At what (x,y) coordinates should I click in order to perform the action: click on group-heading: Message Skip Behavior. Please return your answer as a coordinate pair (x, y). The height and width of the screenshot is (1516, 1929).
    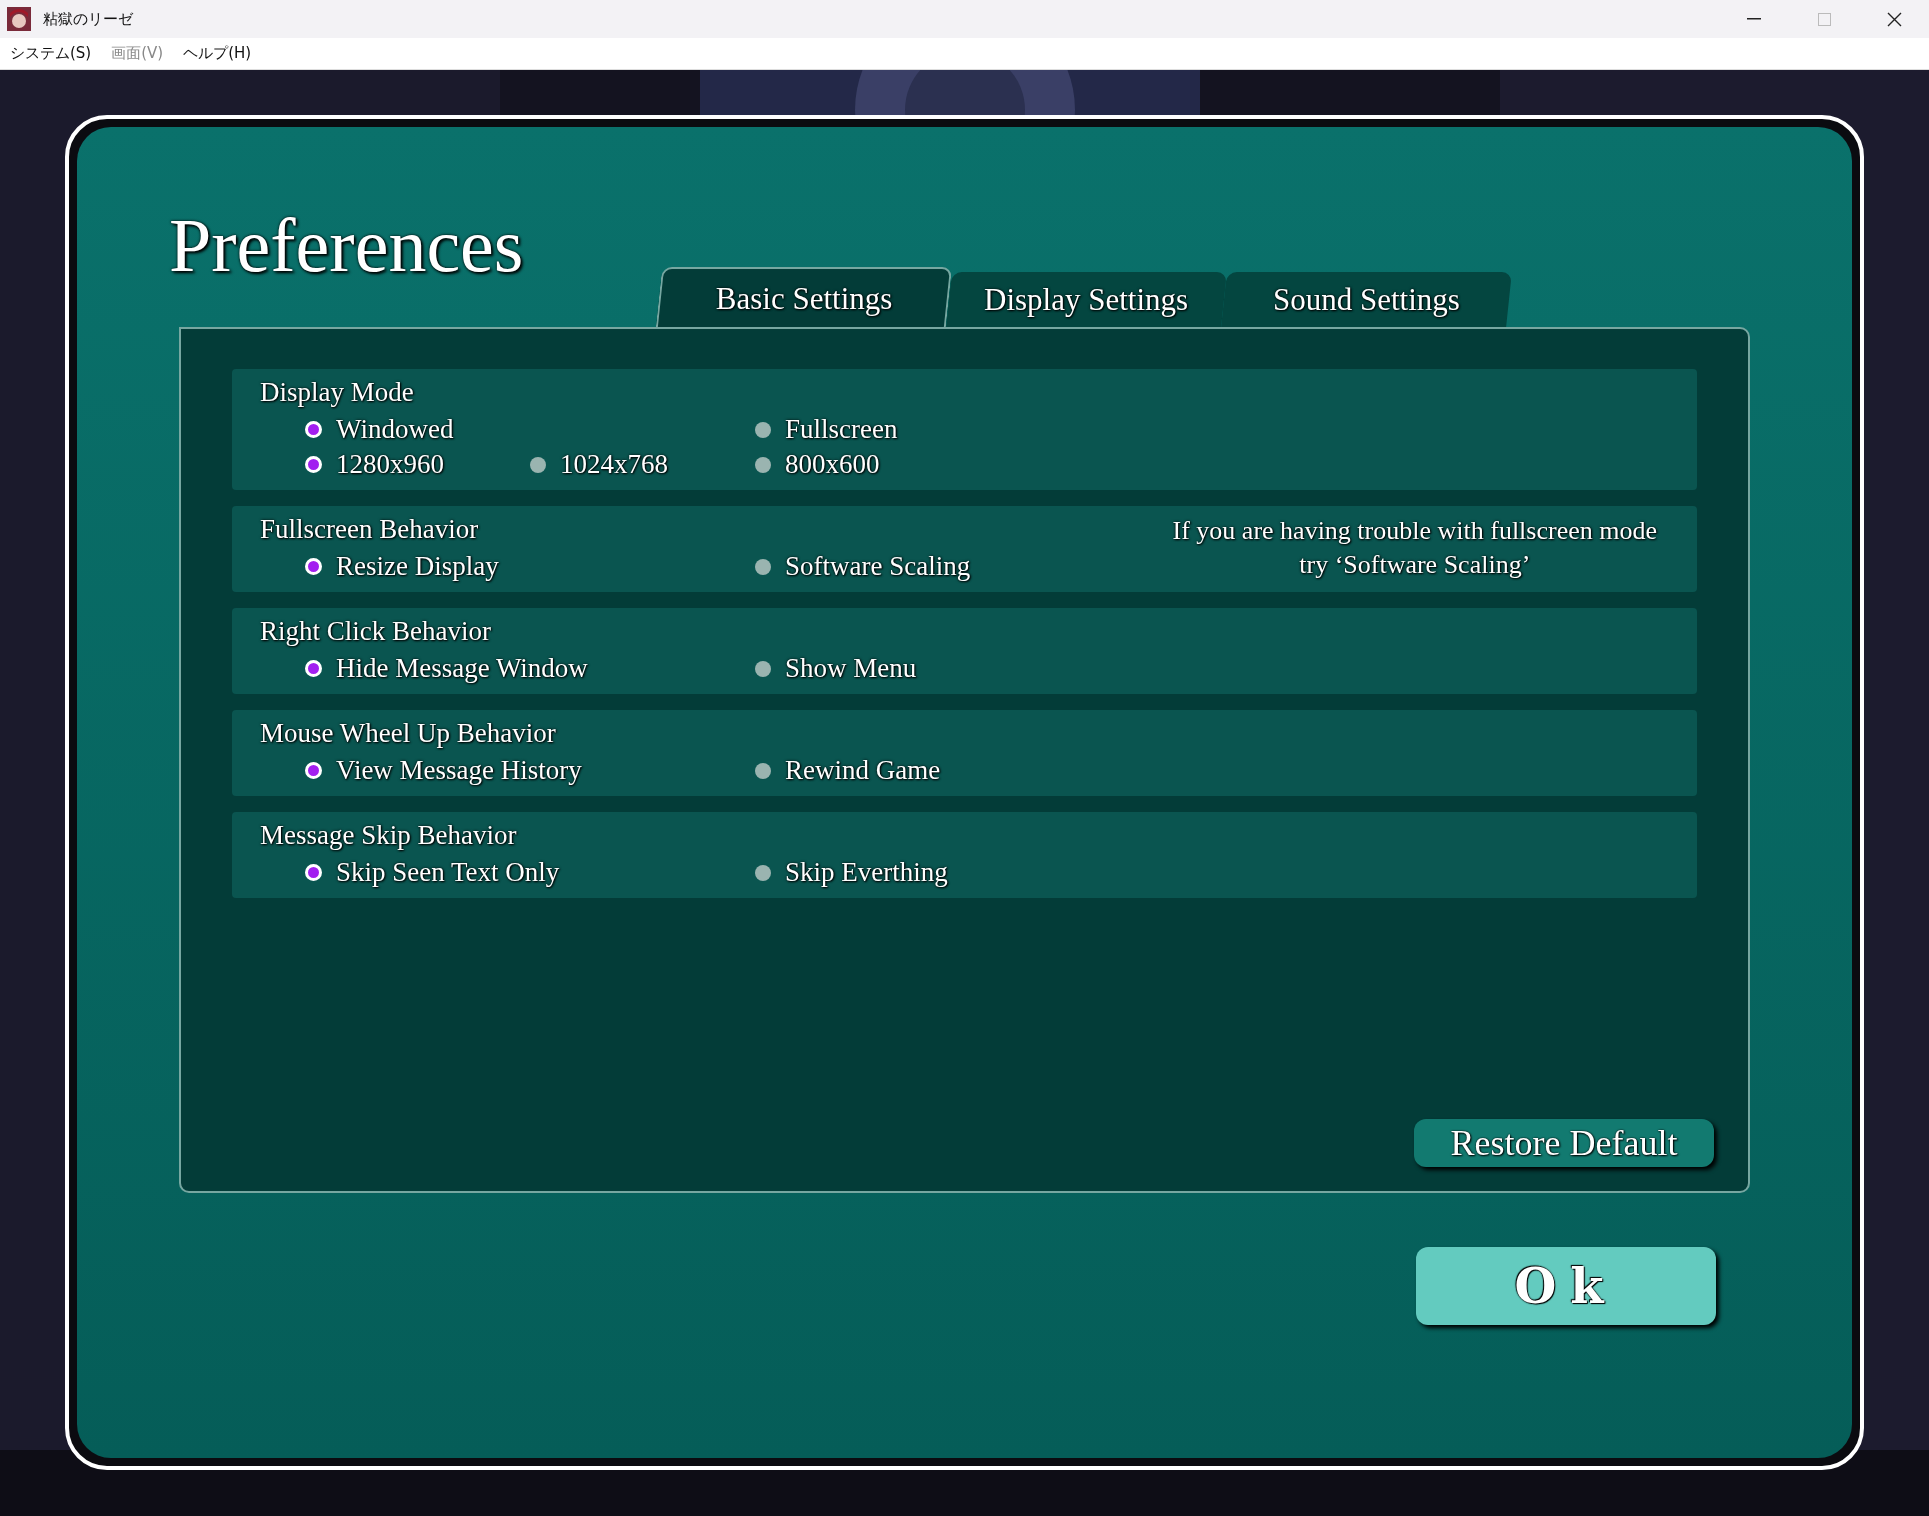
    Looking at the image, I should click on (388, 835).